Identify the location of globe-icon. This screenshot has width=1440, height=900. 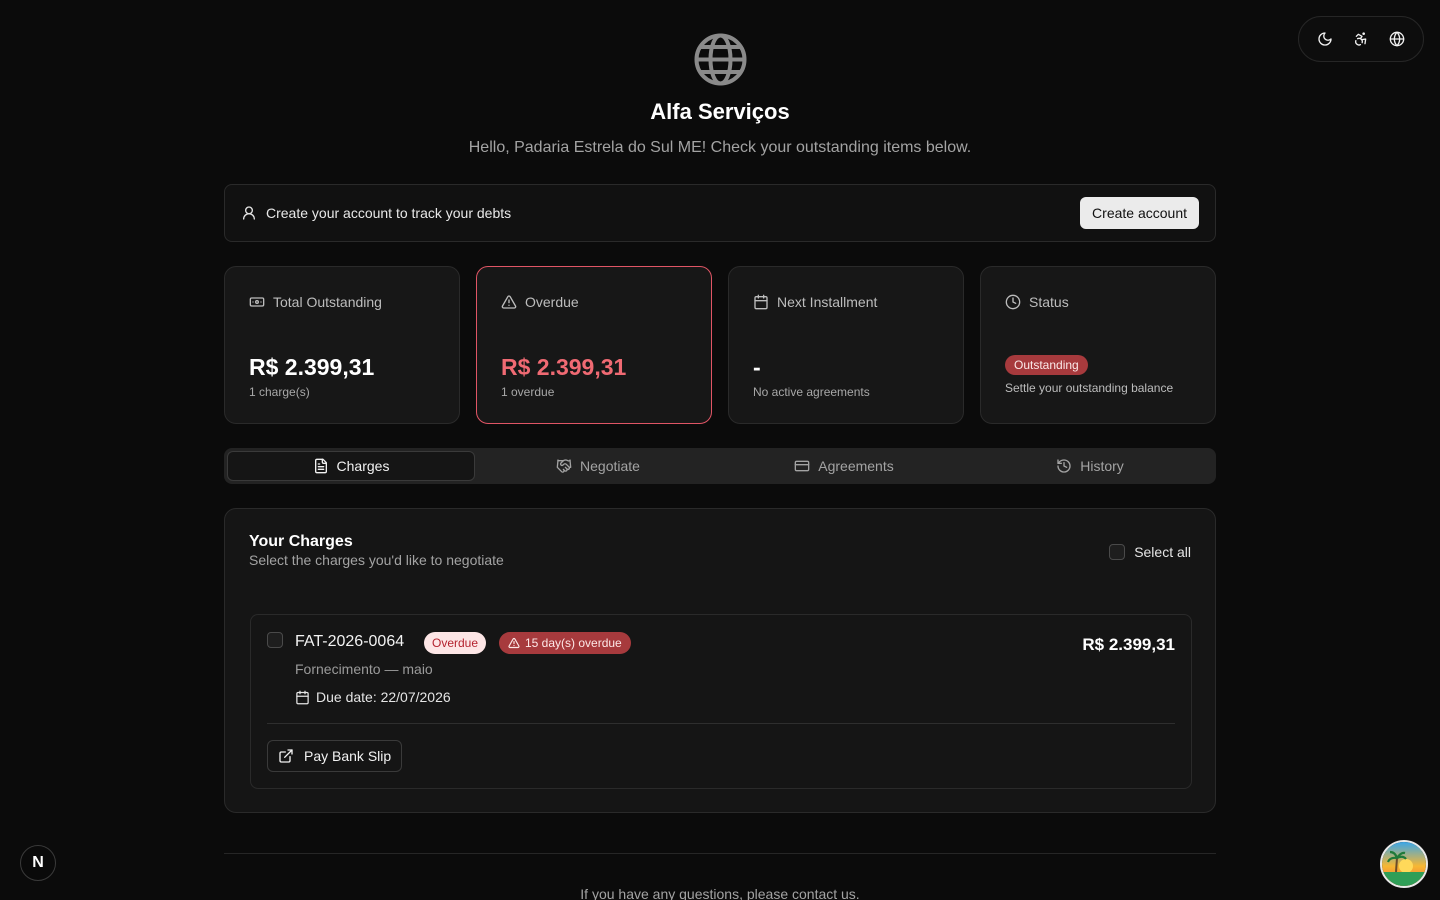
(1397, 39).